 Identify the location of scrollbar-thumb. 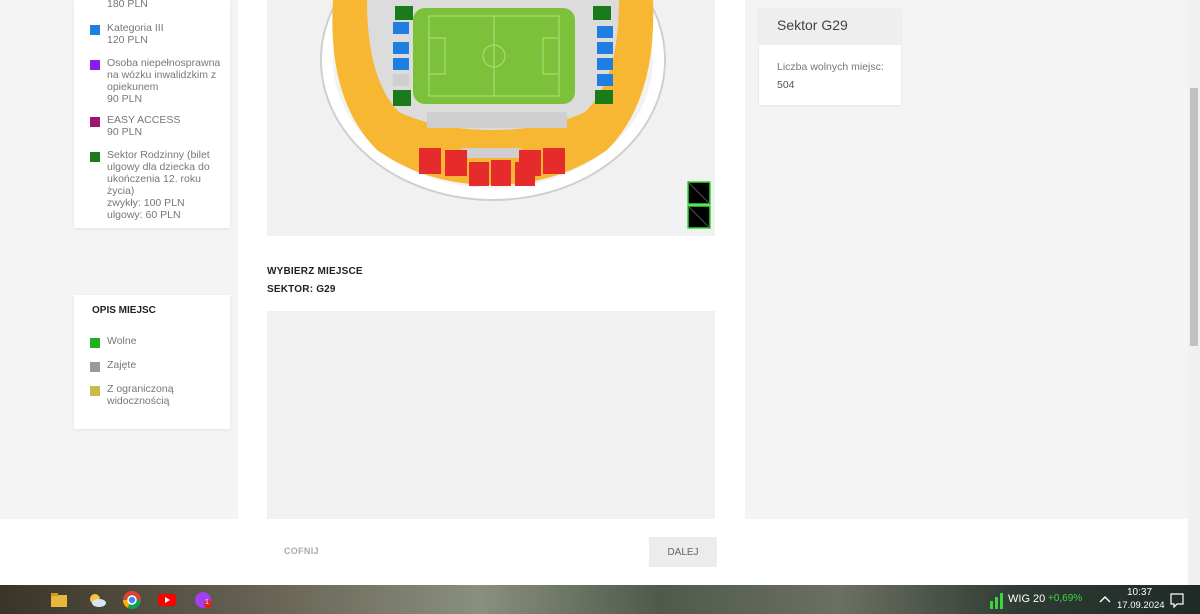
(1194, 217).